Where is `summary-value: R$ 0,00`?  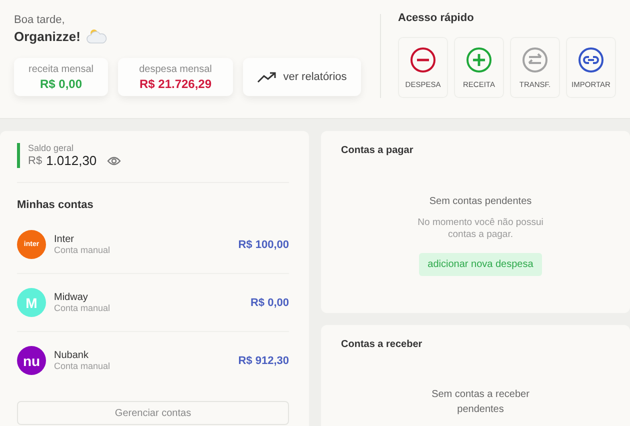
summary-value: R$ 0,00 is located at coordinates (61, 83).